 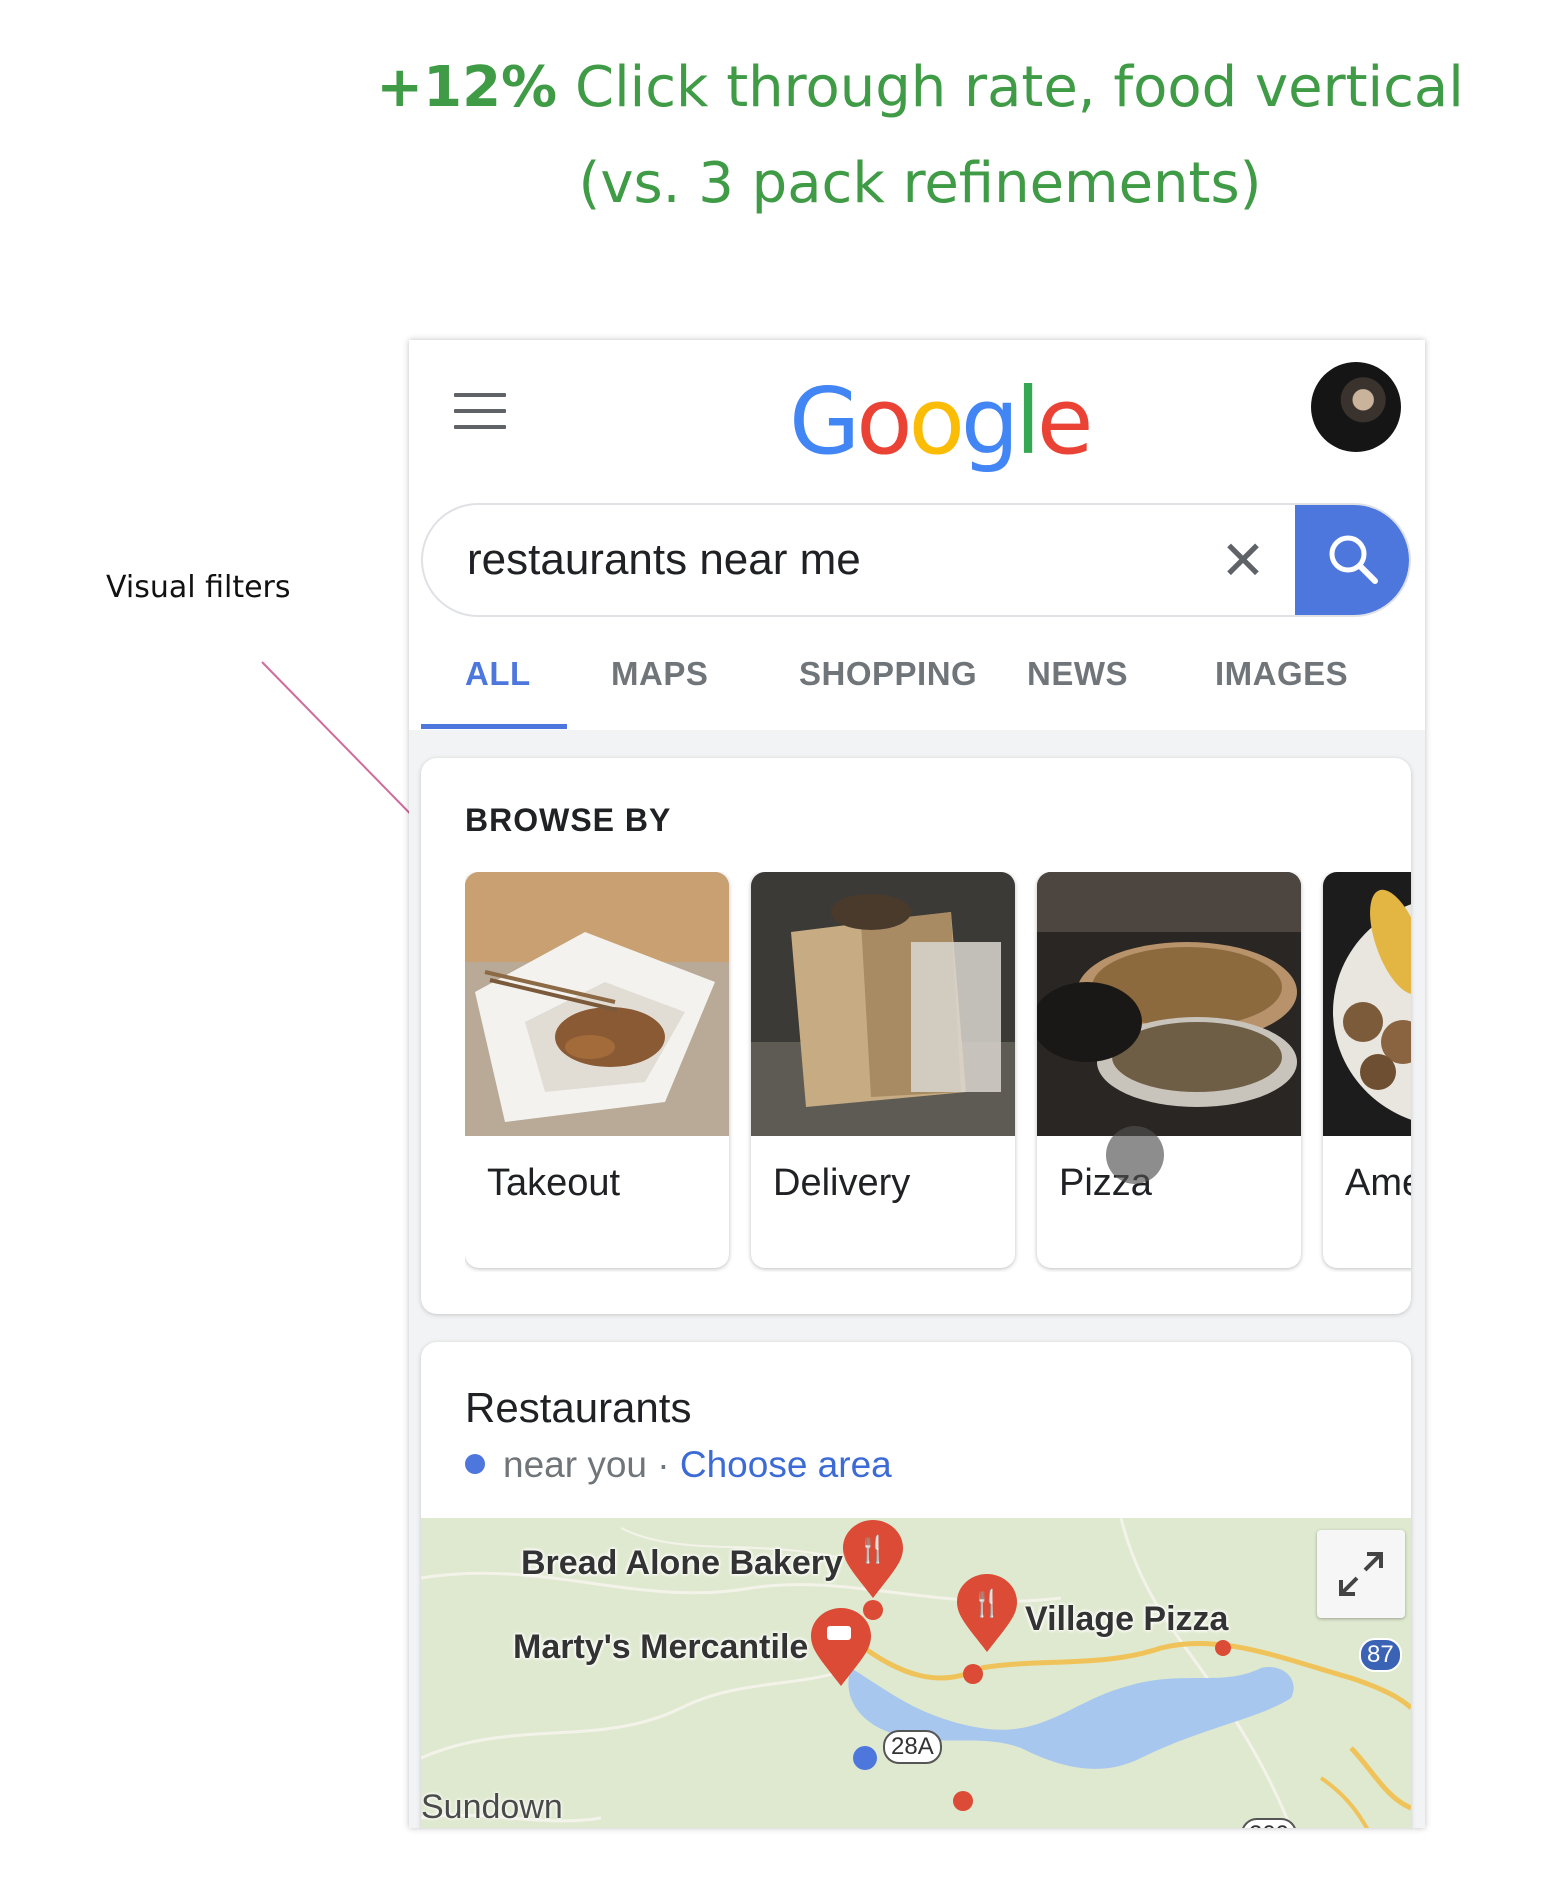 What do you see at coordinates (1281, 674) in the screenshot?
I see `tab-images: IMAGES` at bounding box center [1281, 674].